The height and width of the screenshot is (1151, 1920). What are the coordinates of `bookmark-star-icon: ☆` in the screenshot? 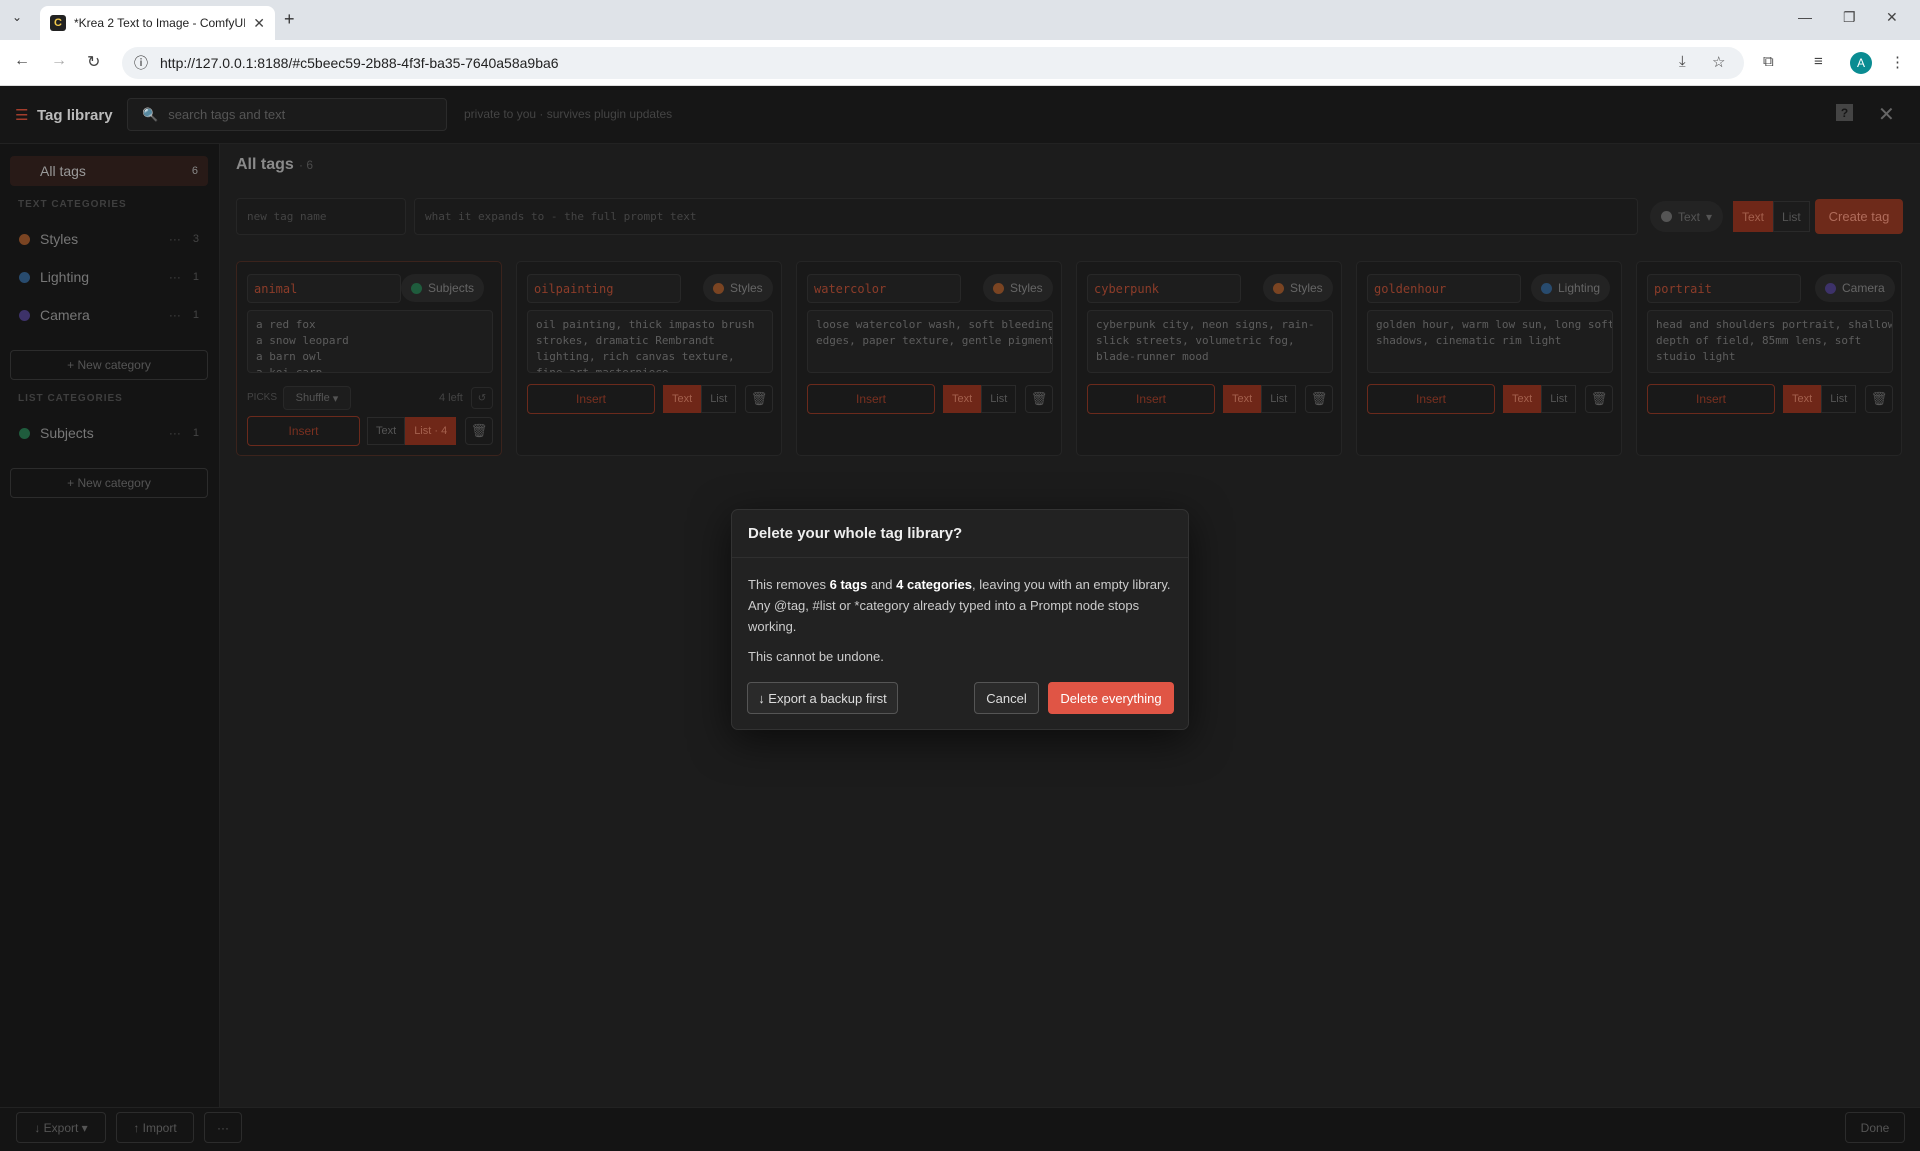 It's located at (1718, 62).